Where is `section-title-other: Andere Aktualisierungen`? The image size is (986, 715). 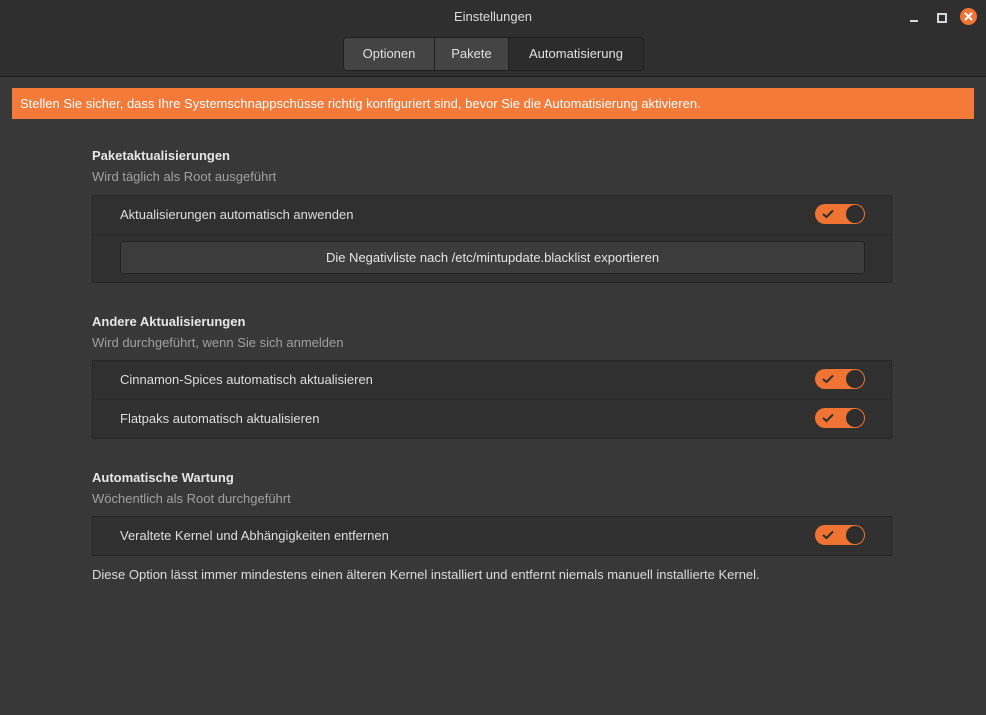
section-title-other: Andere Aktualisierungen is located at coordinates (169, 321).